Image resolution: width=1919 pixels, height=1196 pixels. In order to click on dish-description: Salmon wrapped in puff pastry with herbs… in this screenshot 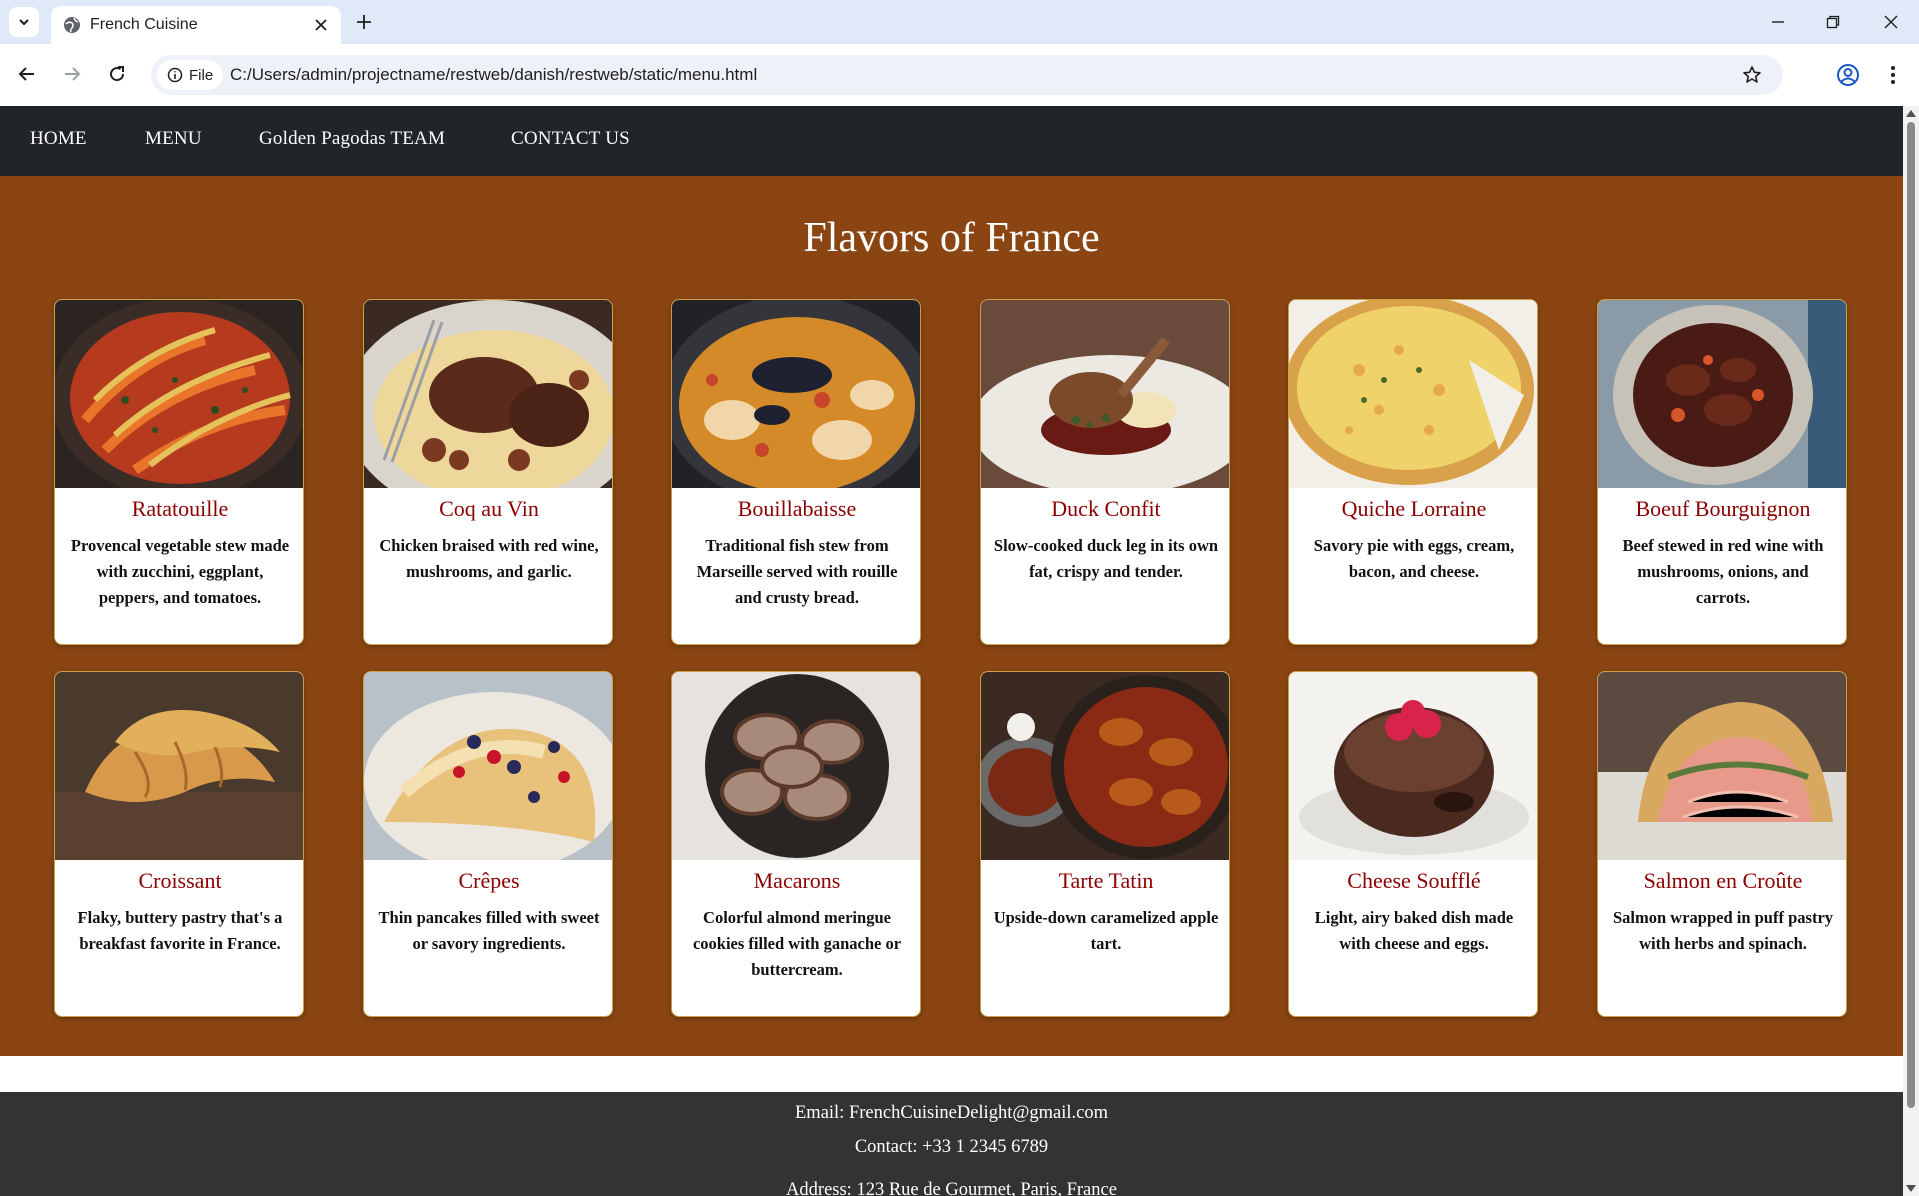, I will do `click(1723, 930)`.